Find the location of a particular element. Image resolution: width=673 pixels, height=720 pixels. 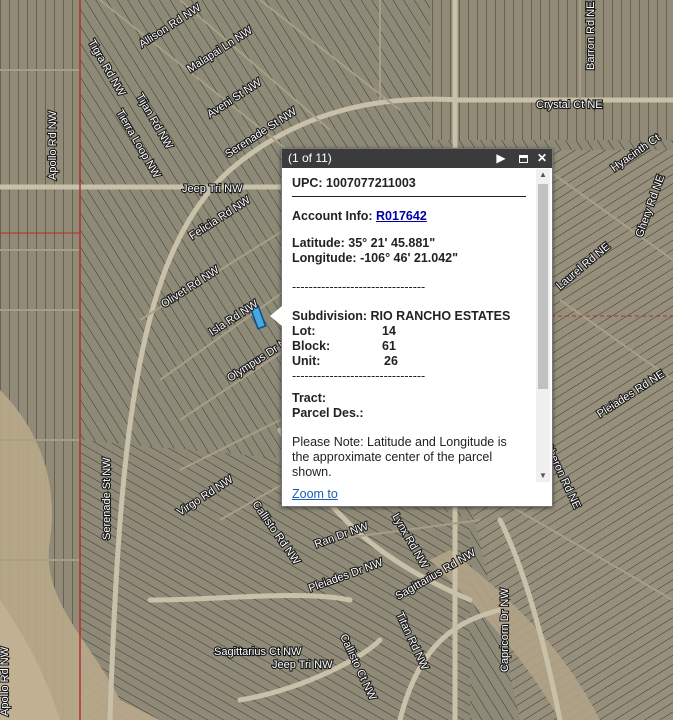

zoom-to-link: Zoom to is located at coordinates (315, 494).